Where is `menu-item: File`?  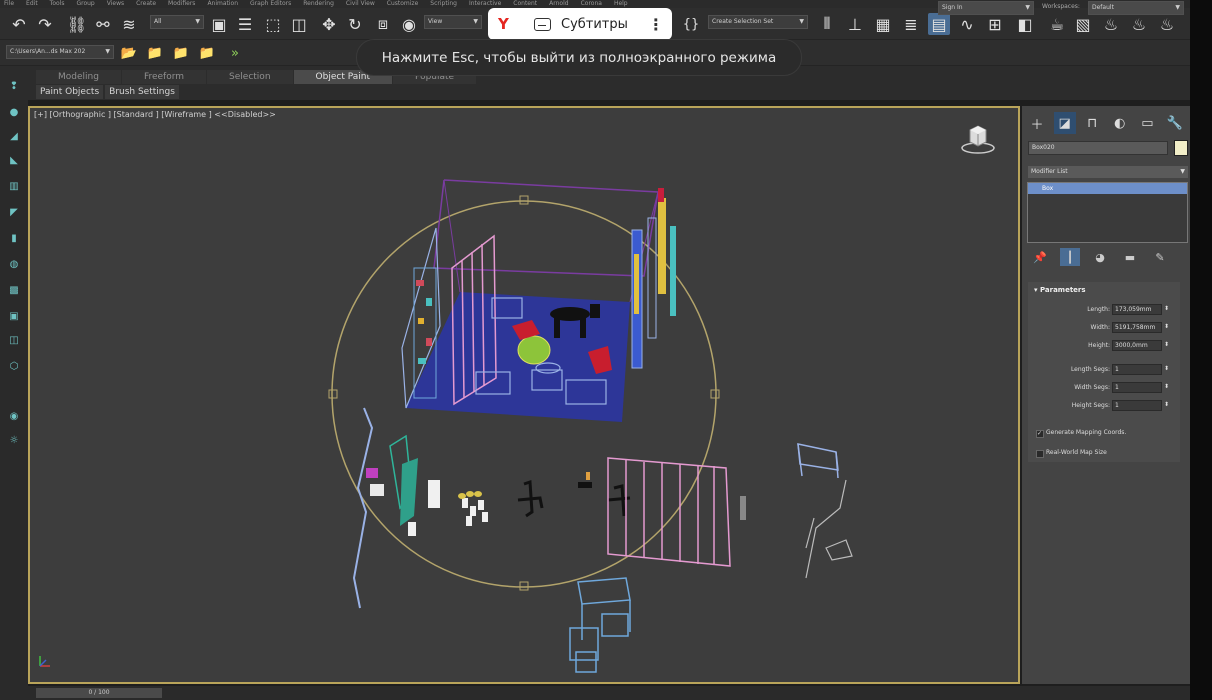
menu-item: File is located at coordinates (9, 4).